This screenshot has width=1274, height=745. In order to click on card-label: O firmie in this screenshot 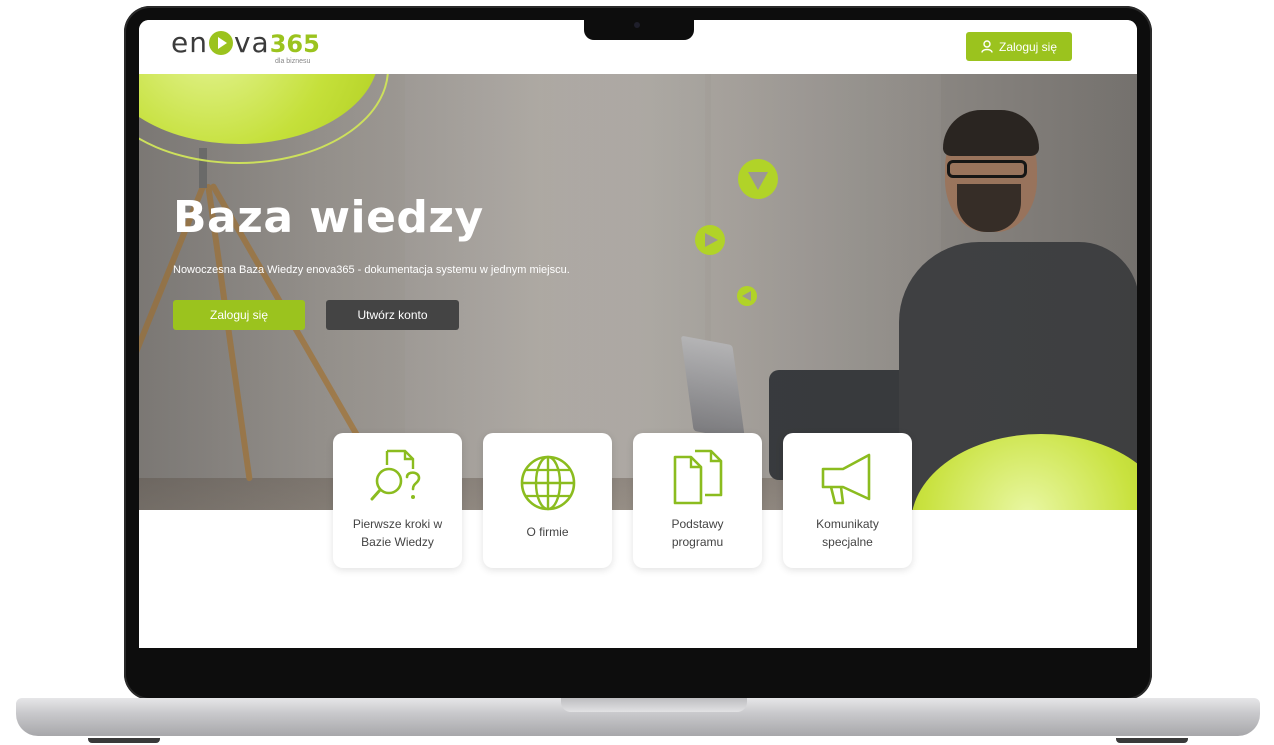, I will do `click(547, 532)`.